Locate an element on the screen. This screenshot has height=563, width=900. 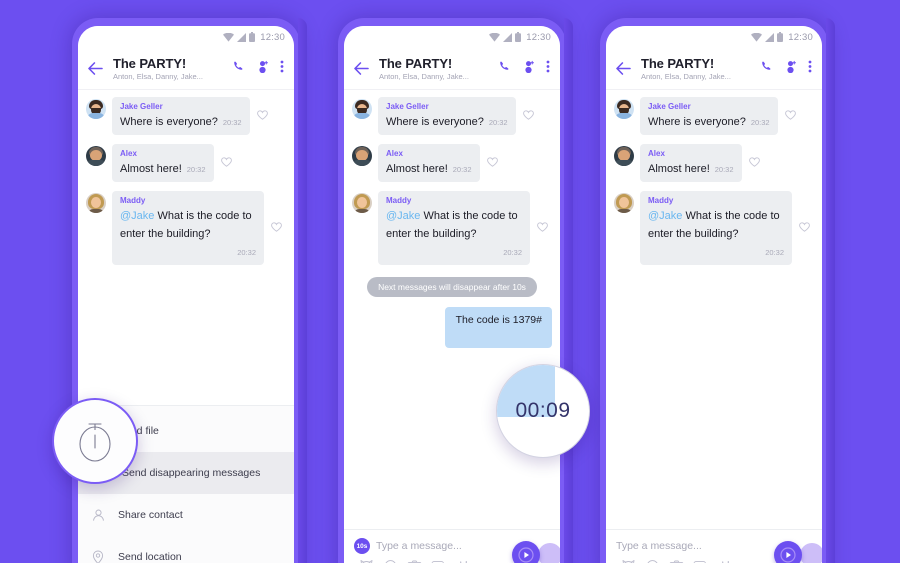
ttl-badge: 10s is located at coordinates (362, 546).